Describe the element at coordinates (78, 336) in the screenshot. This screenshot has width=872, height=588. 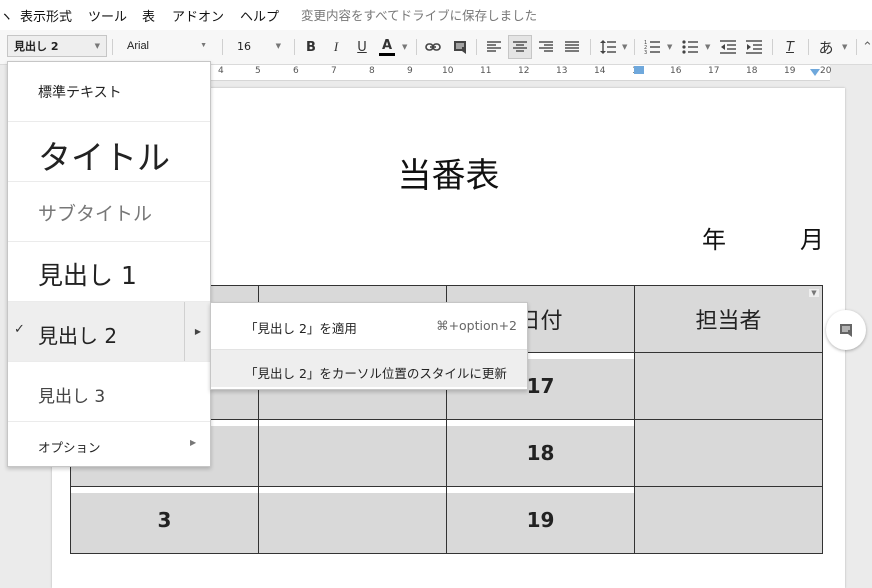
I see `style-option-label: 見出し 2` at that location.